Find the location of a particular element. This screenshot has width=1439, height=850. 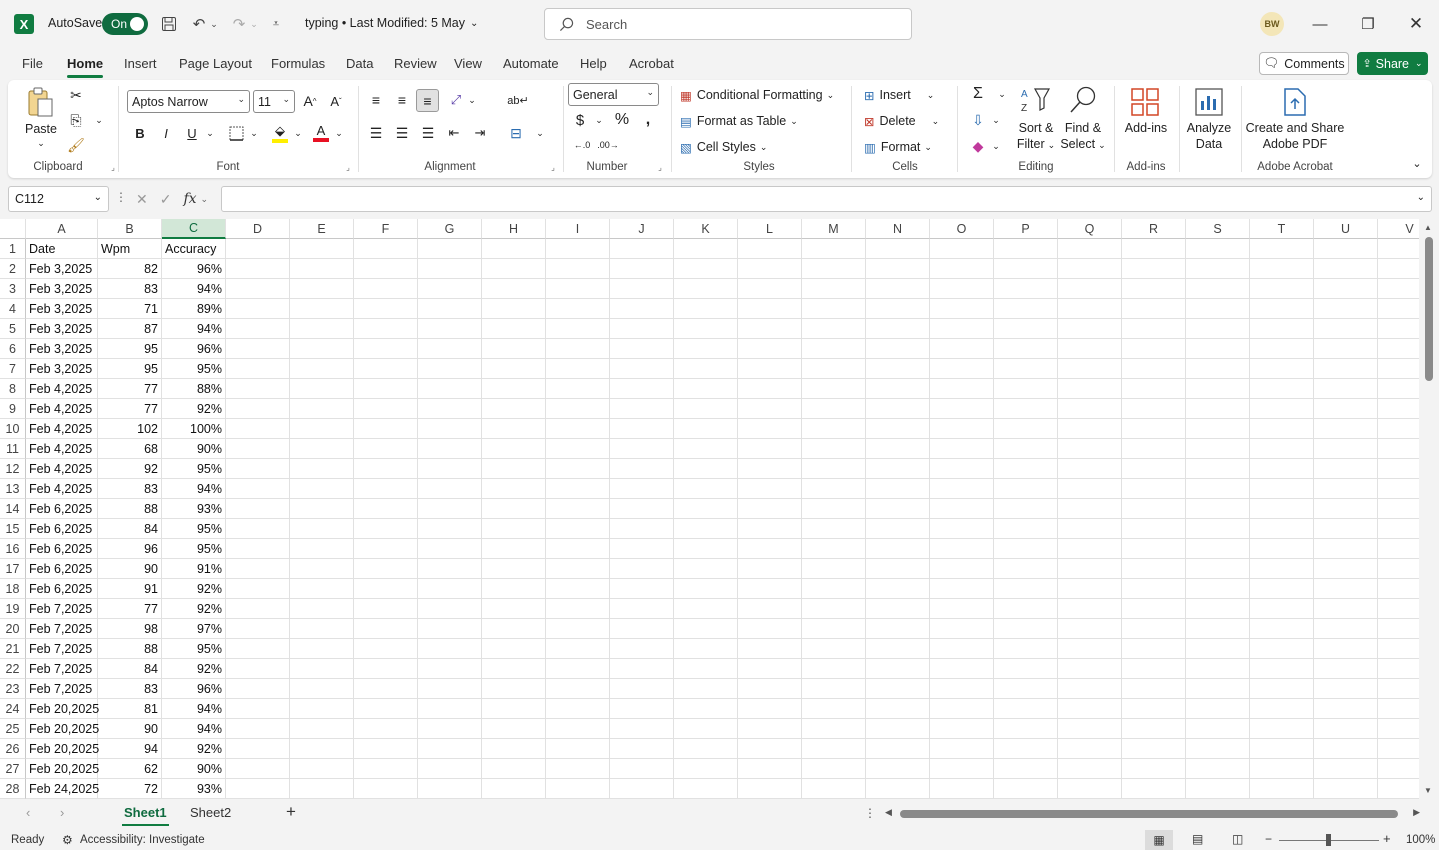

expand-formula-icon: ⌄ is located at coordinates (1421, 197).